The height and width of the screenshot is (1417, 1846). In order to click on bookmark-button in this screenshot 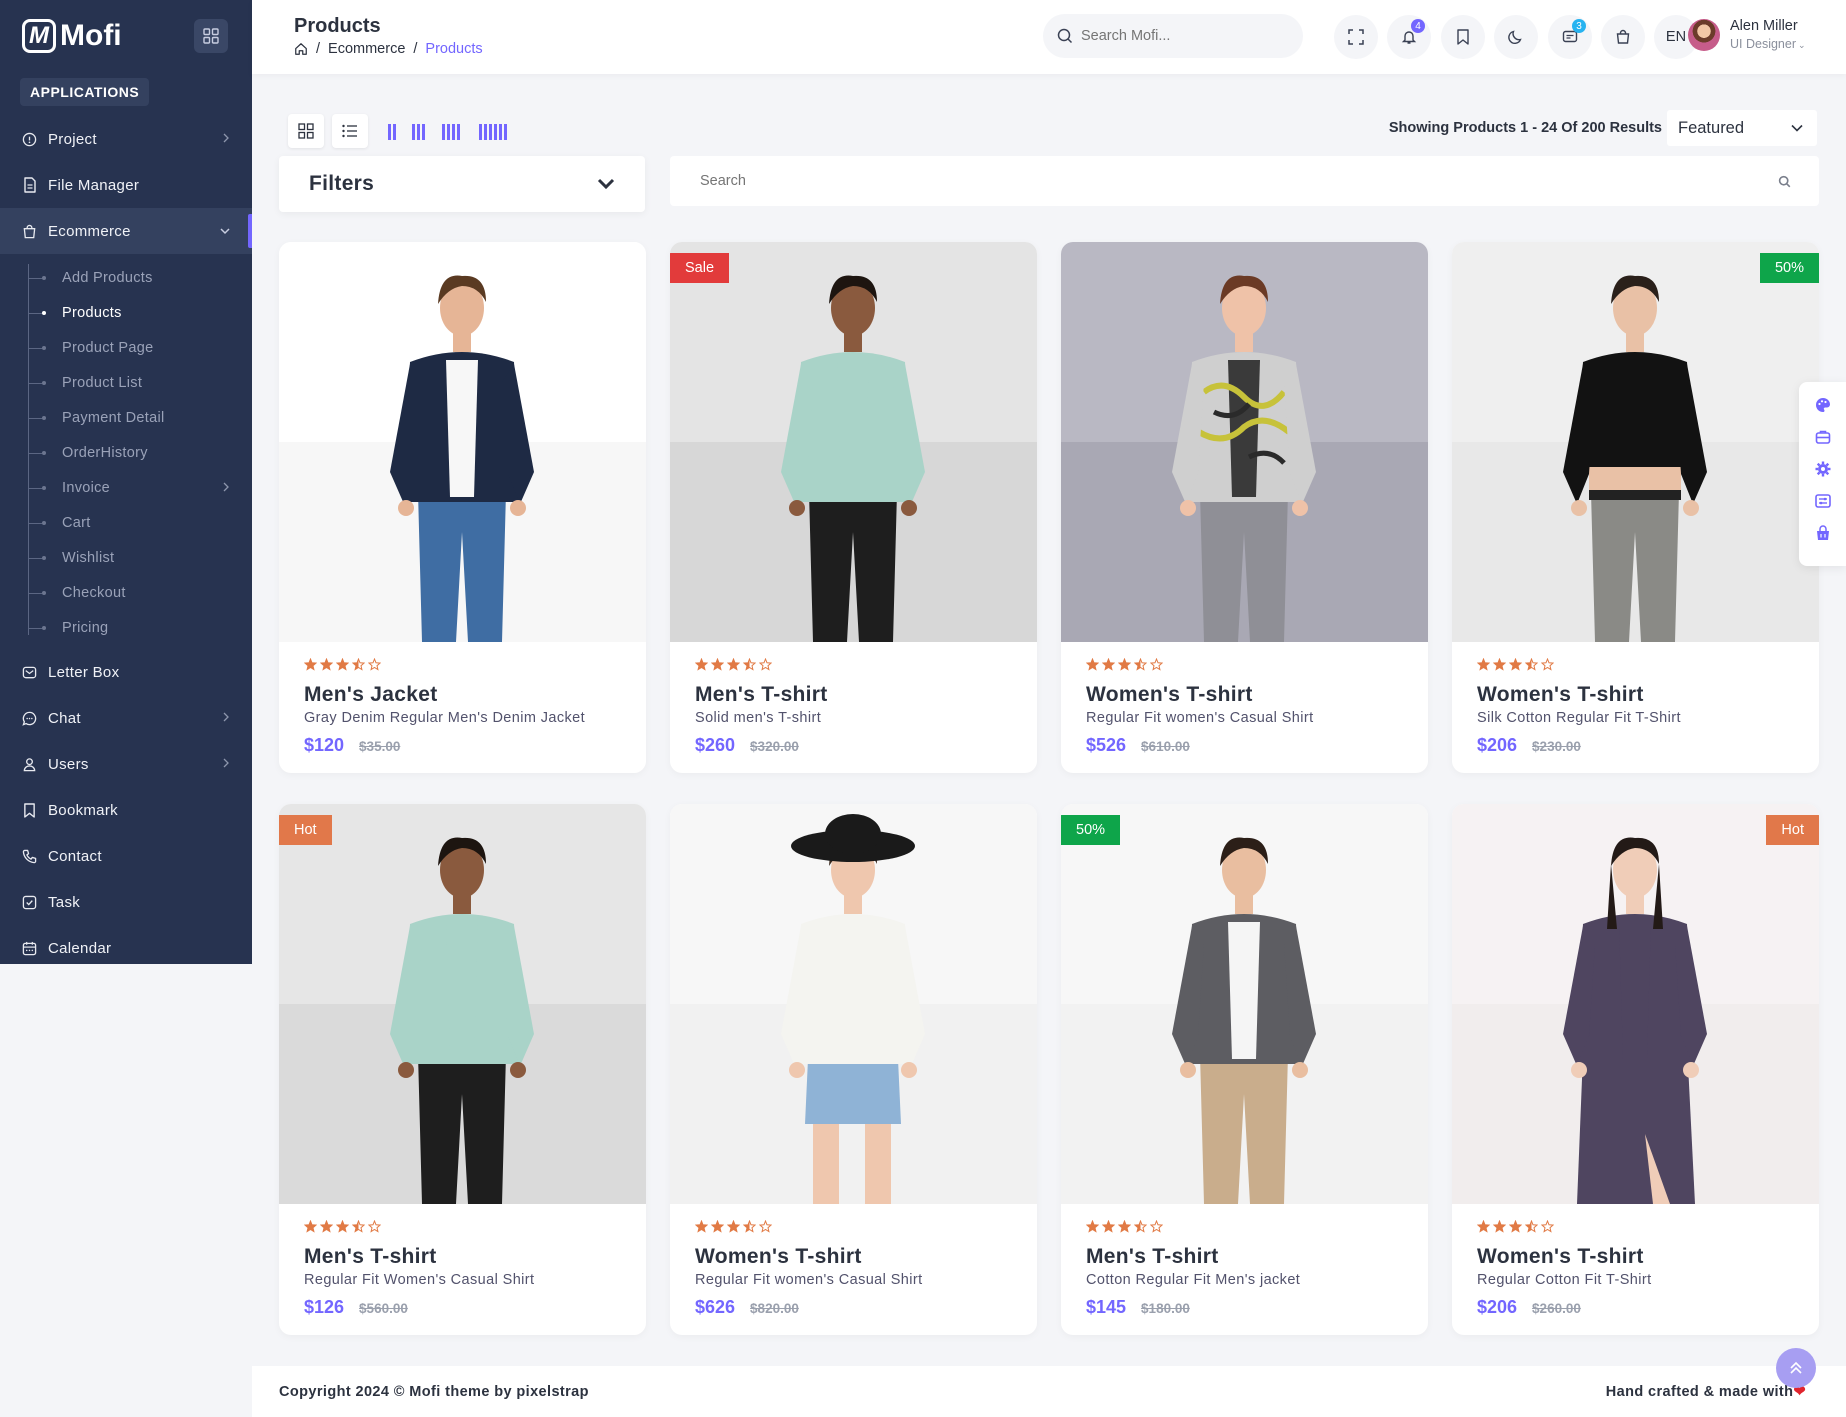, I will do `click(1463, 37)`.